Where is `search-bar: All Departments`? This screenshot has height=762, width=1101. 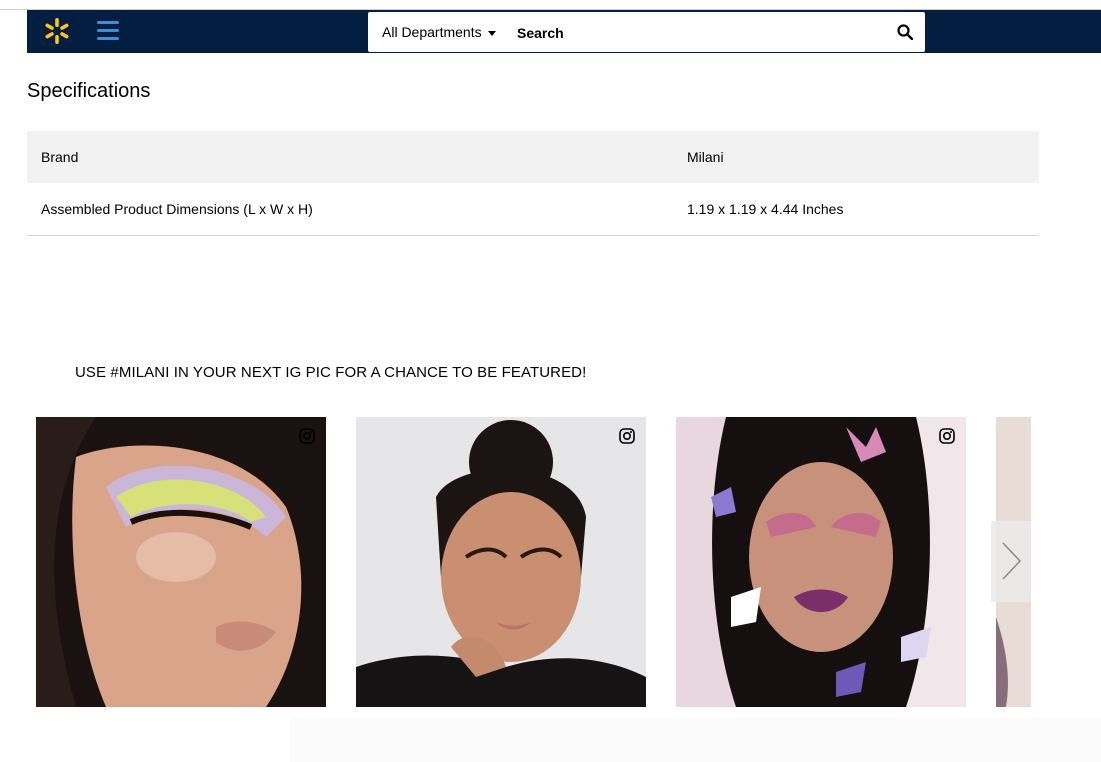
search-bar: All Departments is located at coordinates (646, 32).